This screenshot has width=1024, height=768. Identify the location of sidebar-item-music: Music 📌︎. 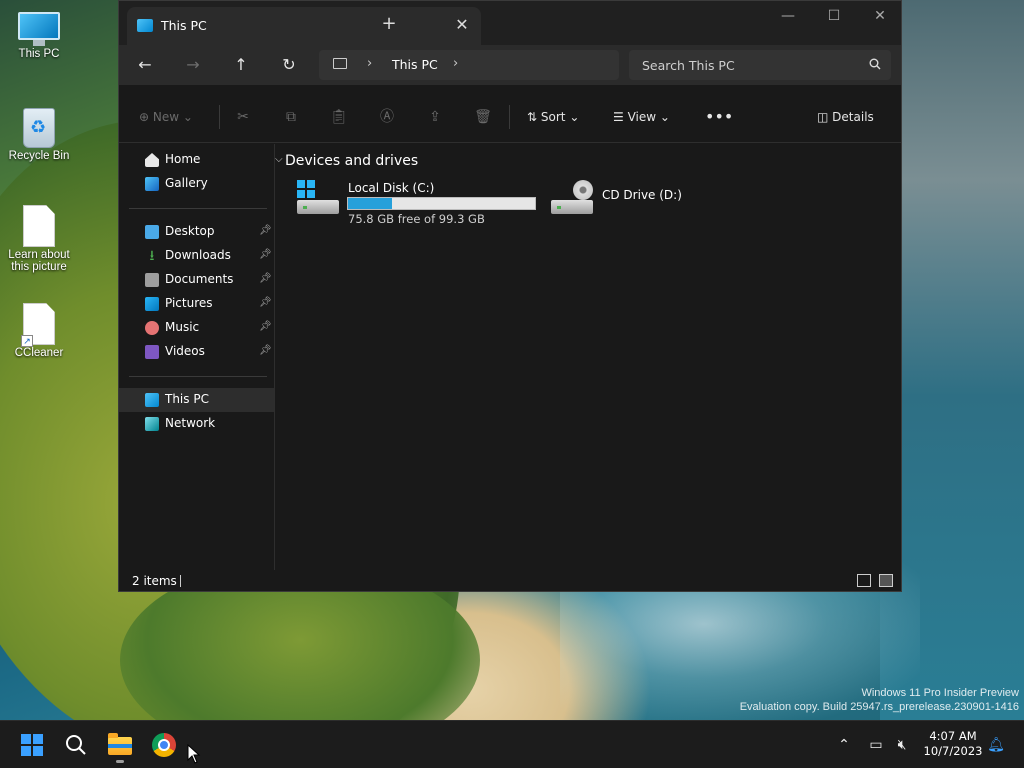
(196, 328).